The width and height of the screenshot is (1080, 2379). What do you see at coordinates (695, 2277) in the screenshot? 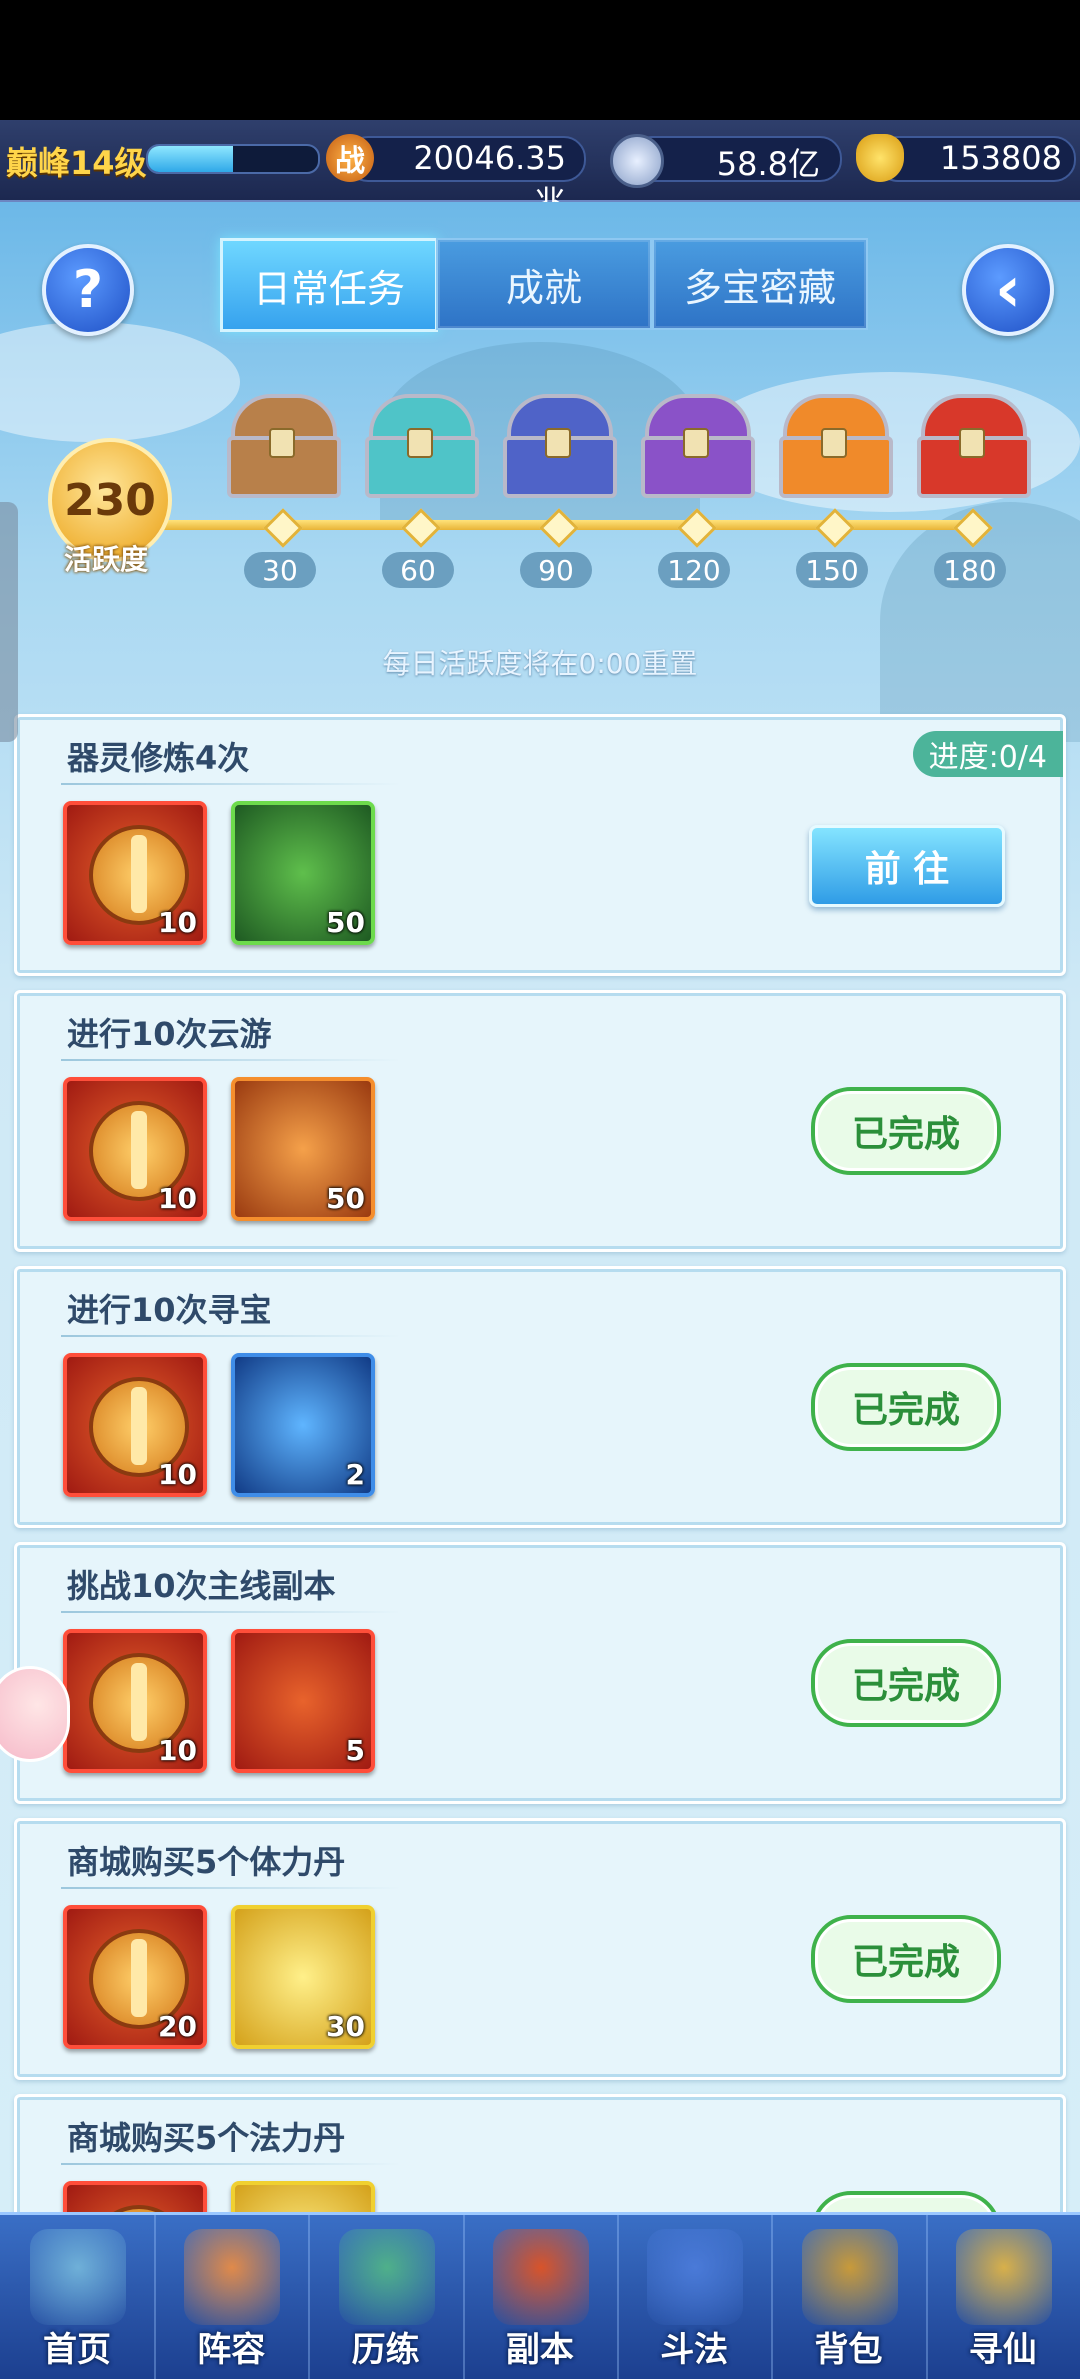
I see `battle-icon` at bounding box center [695, 2277].